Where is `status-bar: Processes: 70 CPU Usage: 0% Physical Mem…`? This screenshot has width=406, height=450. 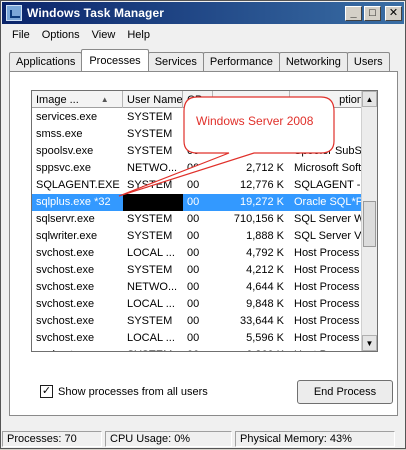
status-bar: Processes: 70 CPU Usage: 0% Physical Mem… is located at coordinates (203, 438).